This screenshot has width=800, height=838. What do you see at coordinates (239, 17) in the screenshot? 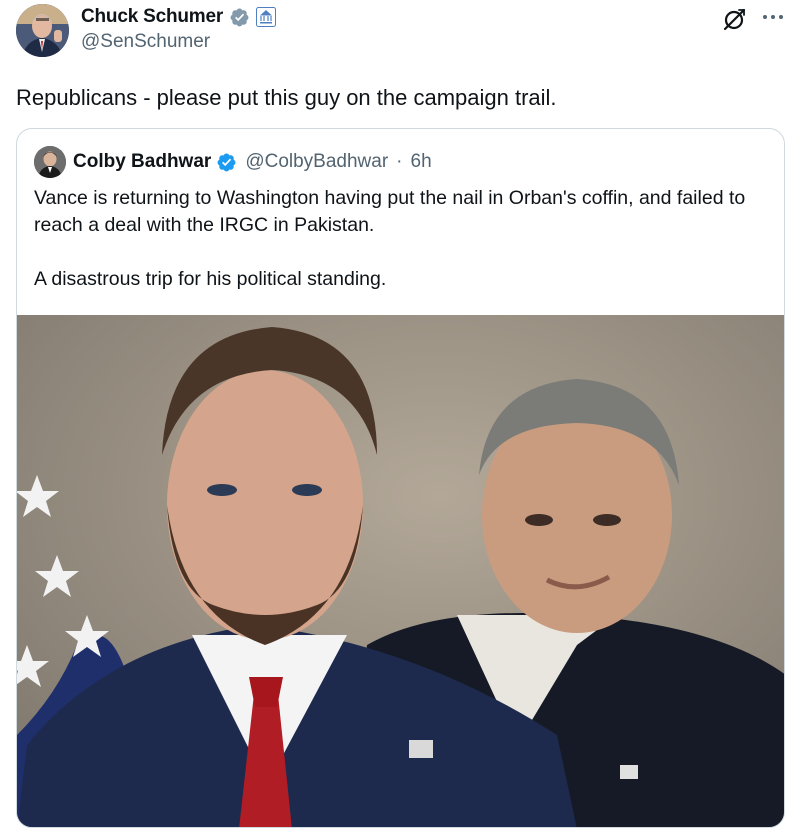
I see `verified-gray-badge-icon` at bounding box center [239, 17].